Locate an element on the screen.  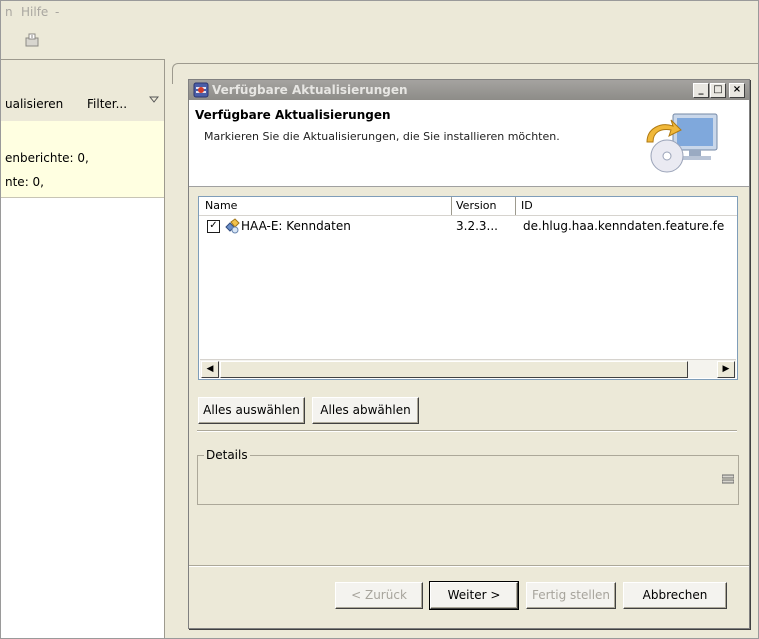
update-action: ualisieren is located at coordinates (34, 104).